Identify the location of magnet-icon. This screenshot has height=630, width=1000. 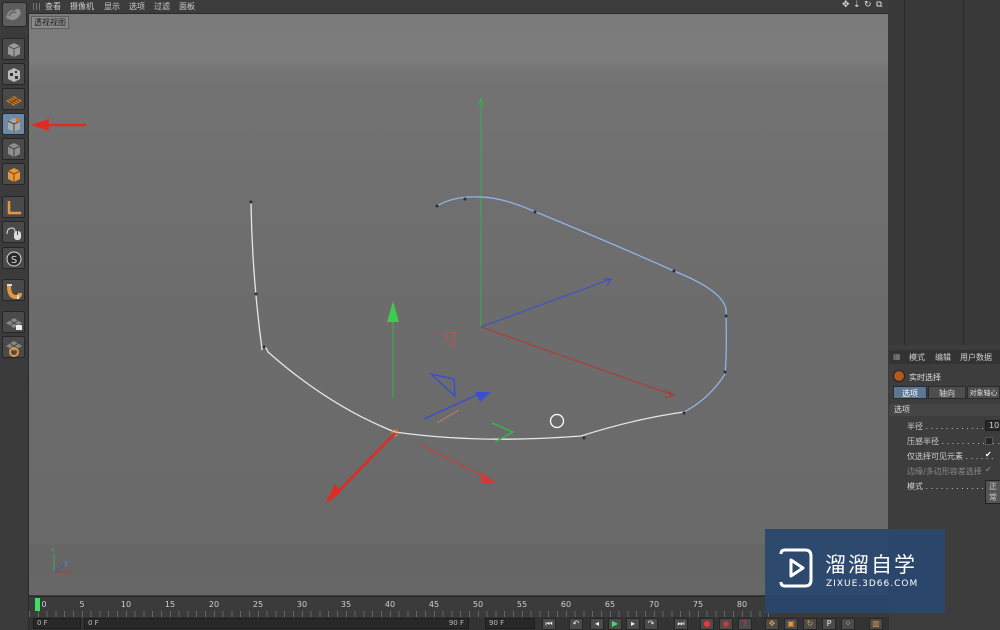
(13, 290).